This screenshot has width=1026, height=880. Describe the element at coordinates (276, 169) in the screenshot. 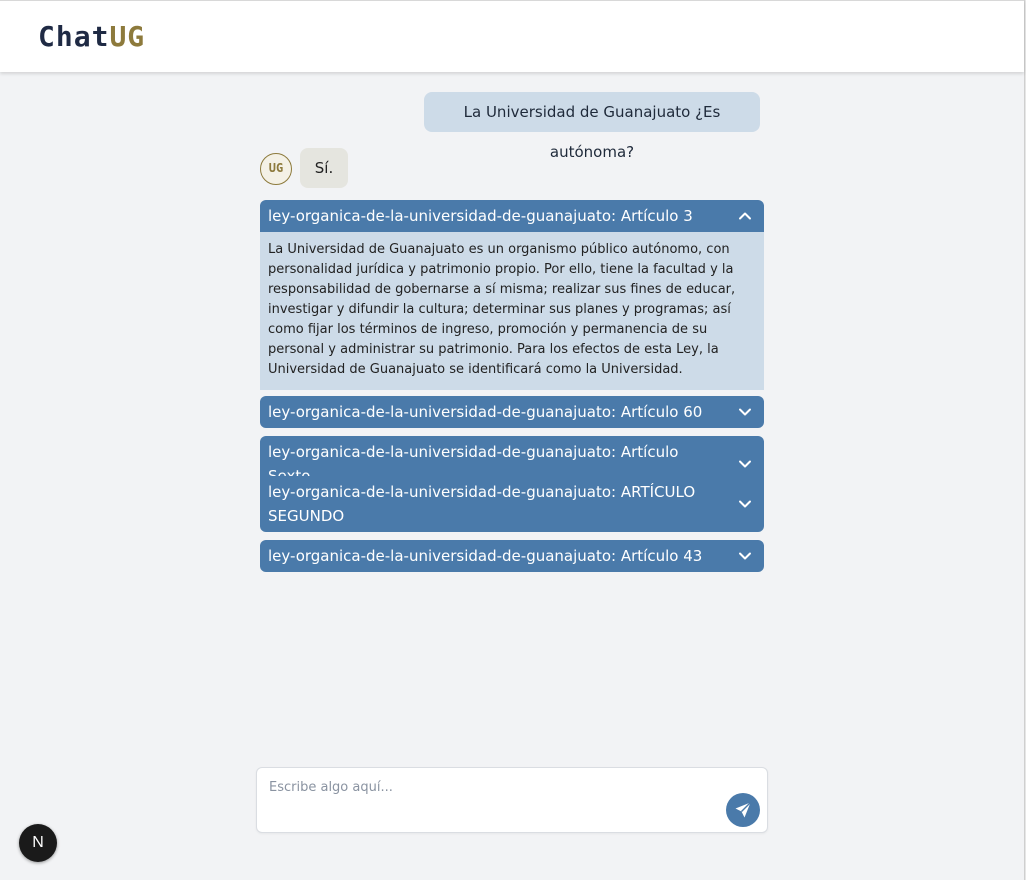

I see `bot-avatar: UG` at that location.